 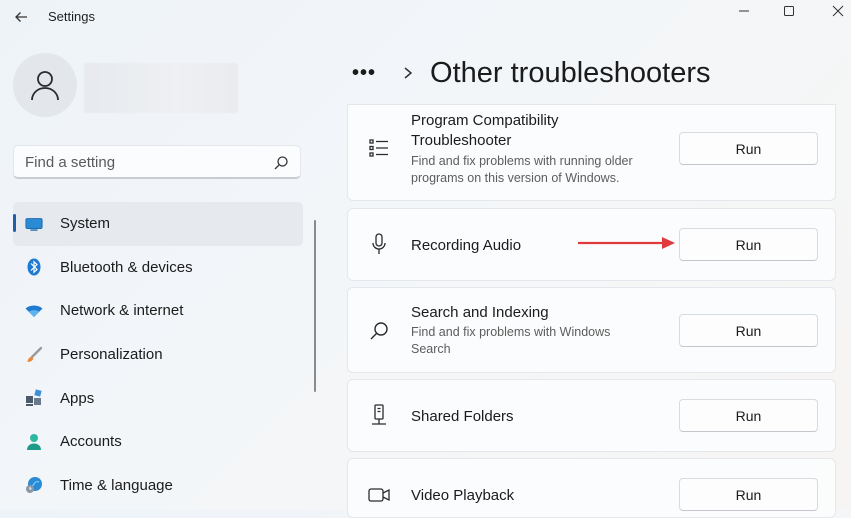 What do you see at coordinates (379, 495) in the screenshot?
I see `video-camera-icon` at bounding box center [379, 495].